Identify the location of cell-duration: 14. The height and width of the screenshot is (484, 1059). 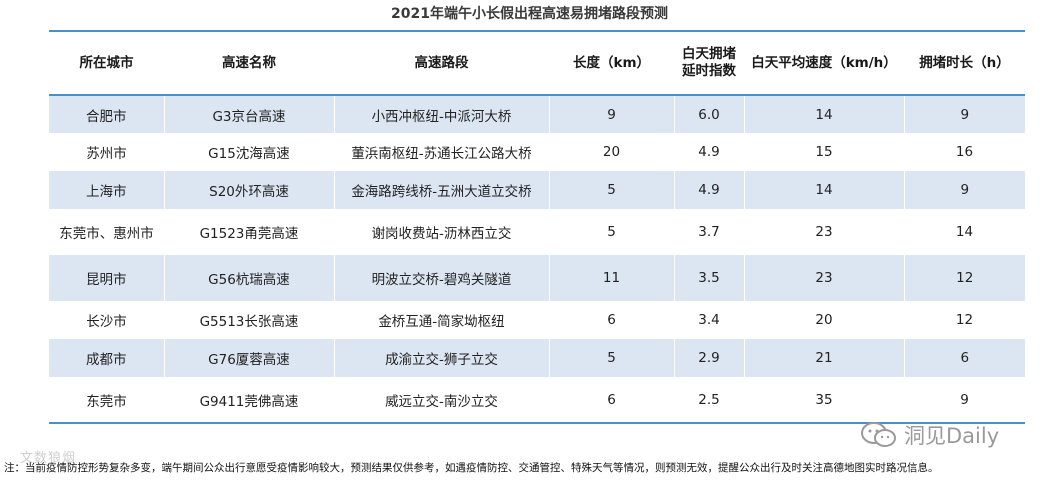
(964, 232).